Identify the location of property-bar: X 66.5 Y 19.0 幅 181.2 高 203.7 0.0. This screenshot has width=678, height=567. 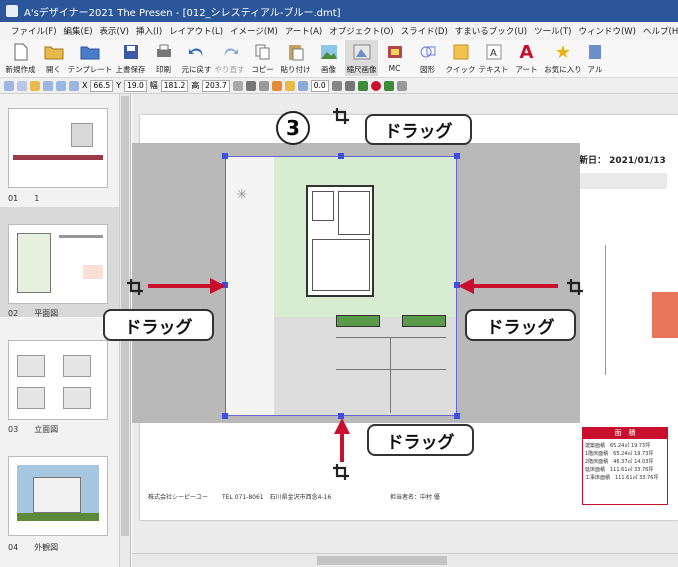
(339, 86).